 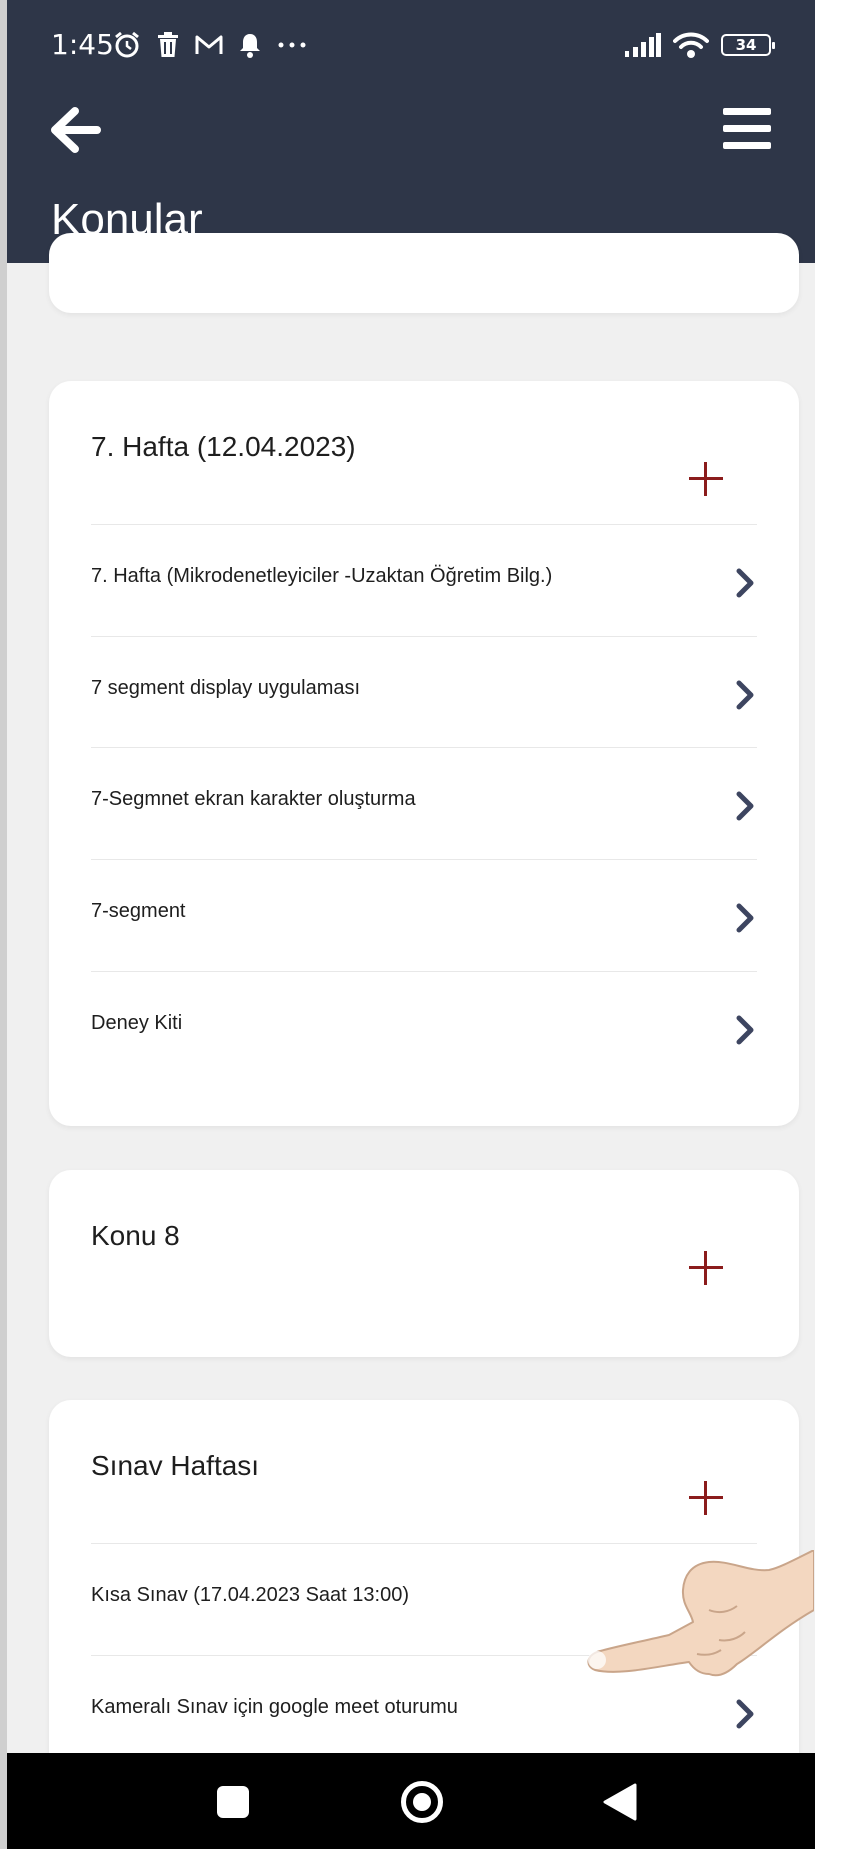 I want to click on signal-icon, so click(x=643, y=45).